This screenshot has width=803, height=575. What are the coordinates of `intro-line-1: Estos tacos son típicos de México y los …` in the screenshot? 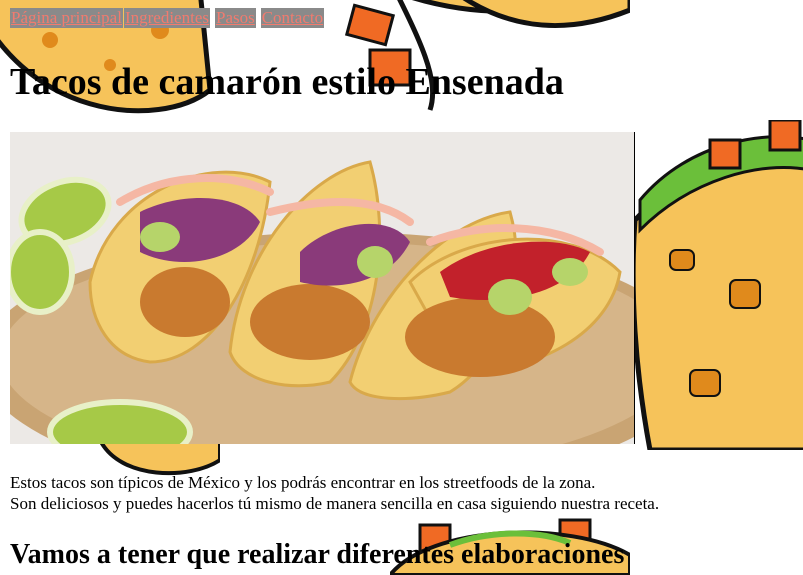 It's located at (303, 482).